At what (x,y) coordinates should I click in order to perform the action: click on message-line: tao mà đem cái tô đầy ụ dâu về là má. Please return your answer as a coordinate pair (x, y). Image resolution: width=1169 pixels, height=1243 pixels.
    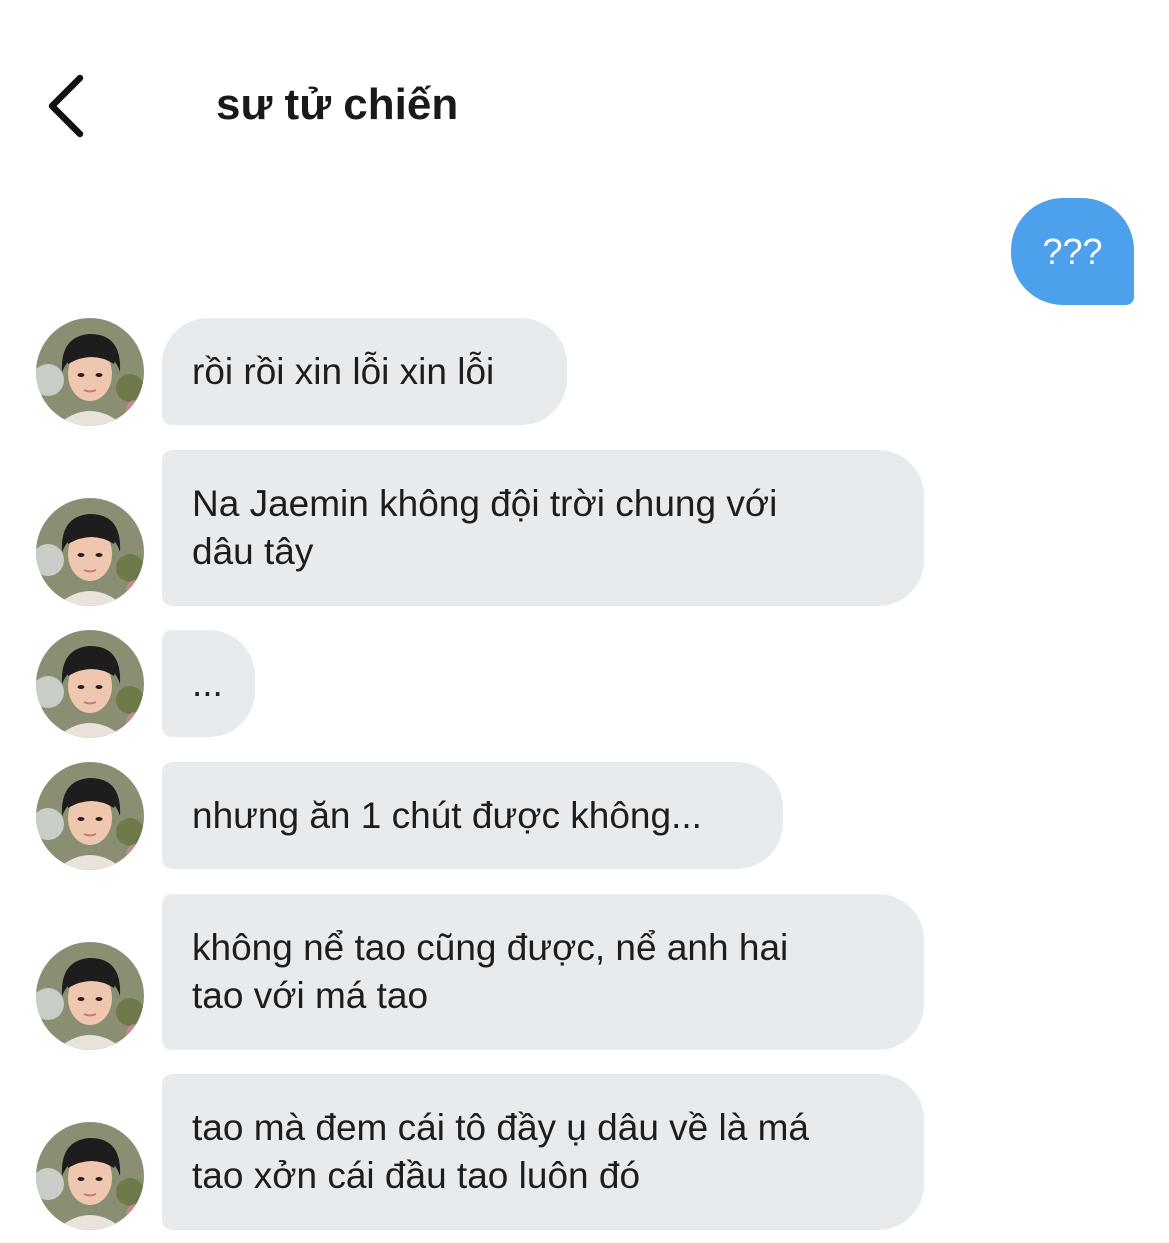
    Looking at the image, I should click on (501, 1127).